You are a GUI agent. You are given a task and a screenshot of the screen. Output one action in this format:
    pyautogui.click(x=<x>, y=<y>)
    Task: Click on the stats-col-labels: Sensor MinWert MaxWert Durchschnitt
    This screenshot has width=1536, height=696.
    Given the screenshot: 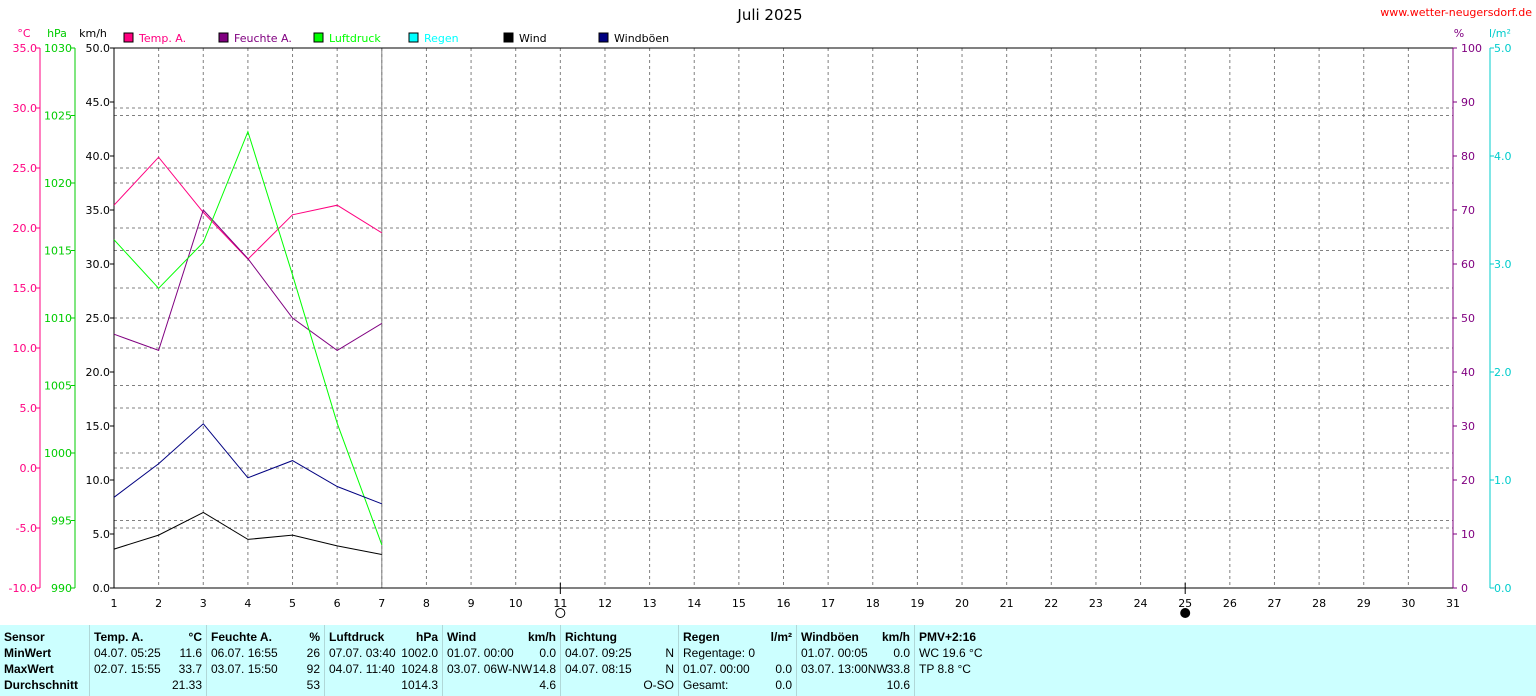 What is the action you would take?
    pyautogui.click(x=44, y=660)
    